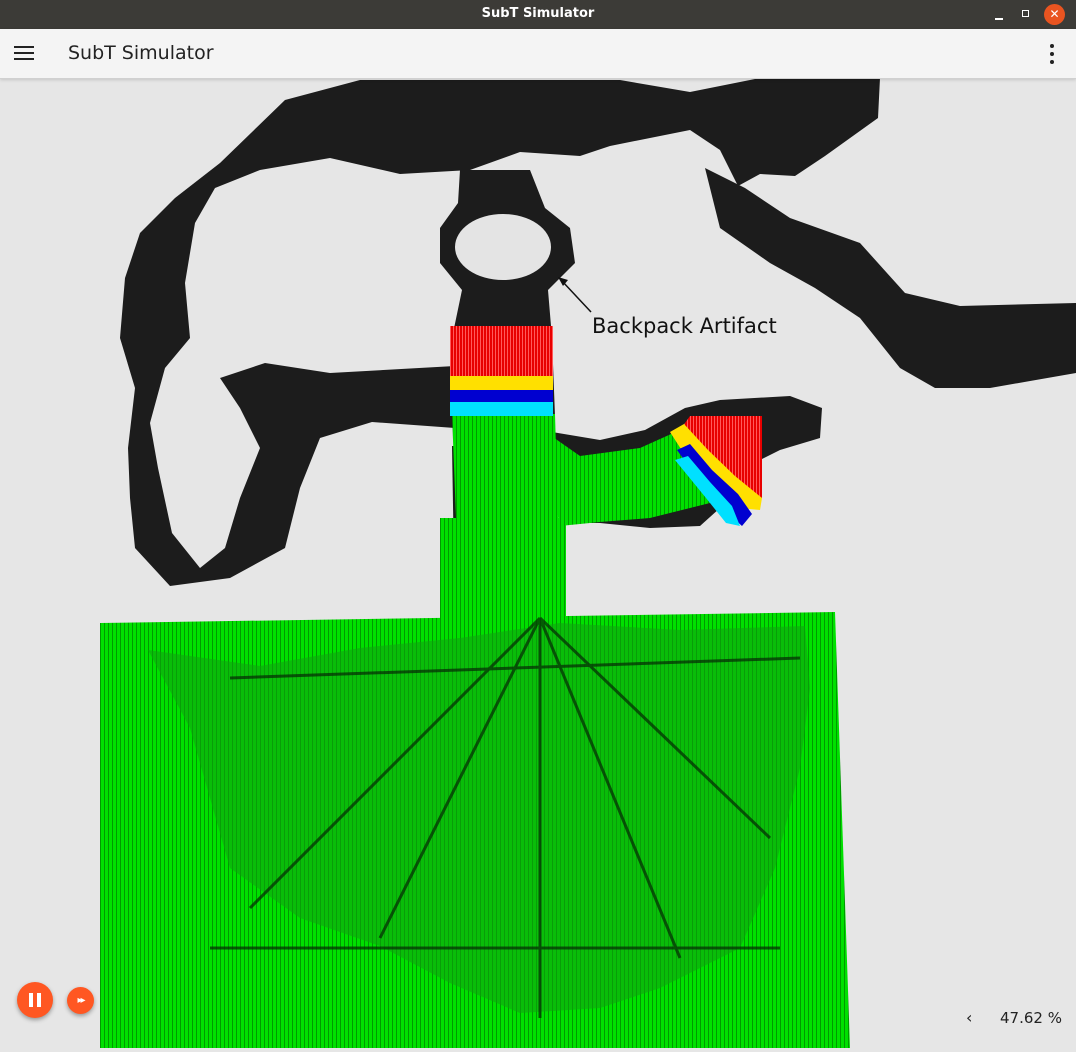 The image size is (1076, 1052). I want to click on fast-forward-icon: ▸▸, so click(81, 1000).